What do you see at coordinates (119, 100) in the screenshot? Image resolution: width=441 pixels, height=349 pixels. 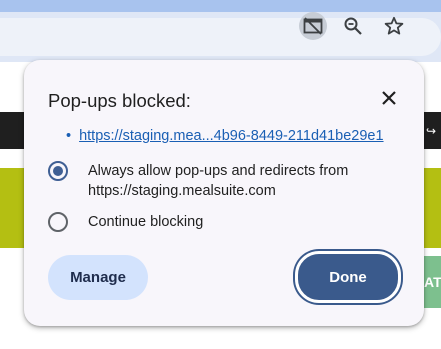 I see `dialog-title: Pop-ups blocked:` at bounding box center [119, 100].